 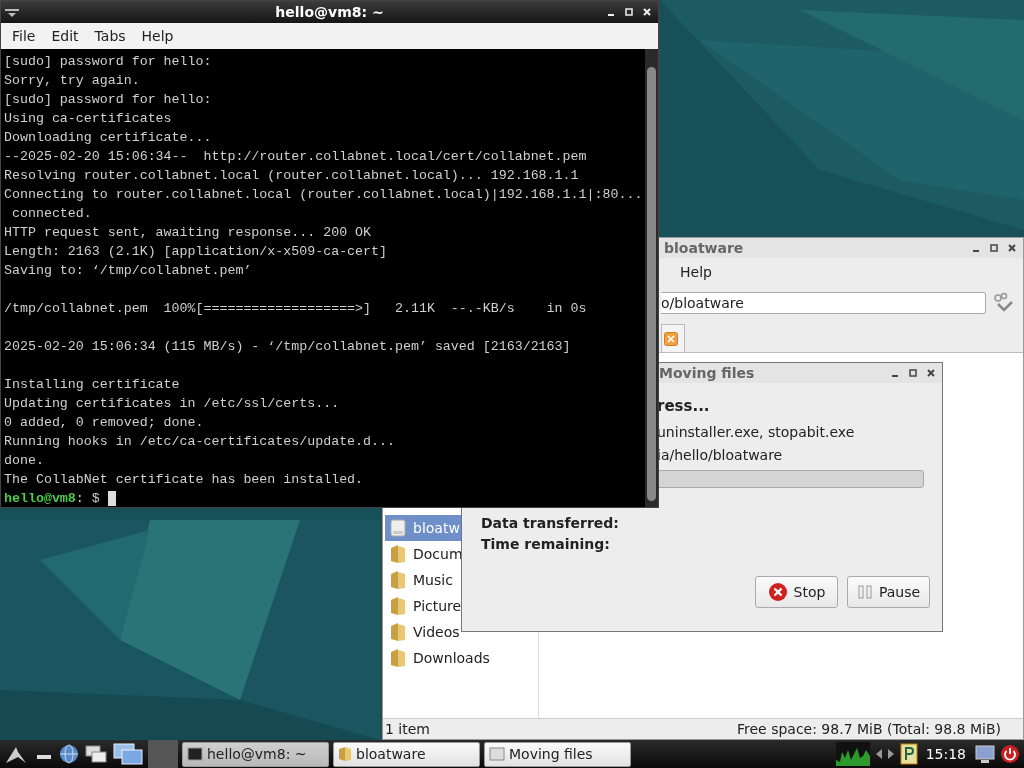 What do you see at coordinates (196, 252) in the screenshot?
I see `terminal-line: Length: 2163 (2.1K) [application/x-x509-ca-cert]` at bounding box center [196, 252].